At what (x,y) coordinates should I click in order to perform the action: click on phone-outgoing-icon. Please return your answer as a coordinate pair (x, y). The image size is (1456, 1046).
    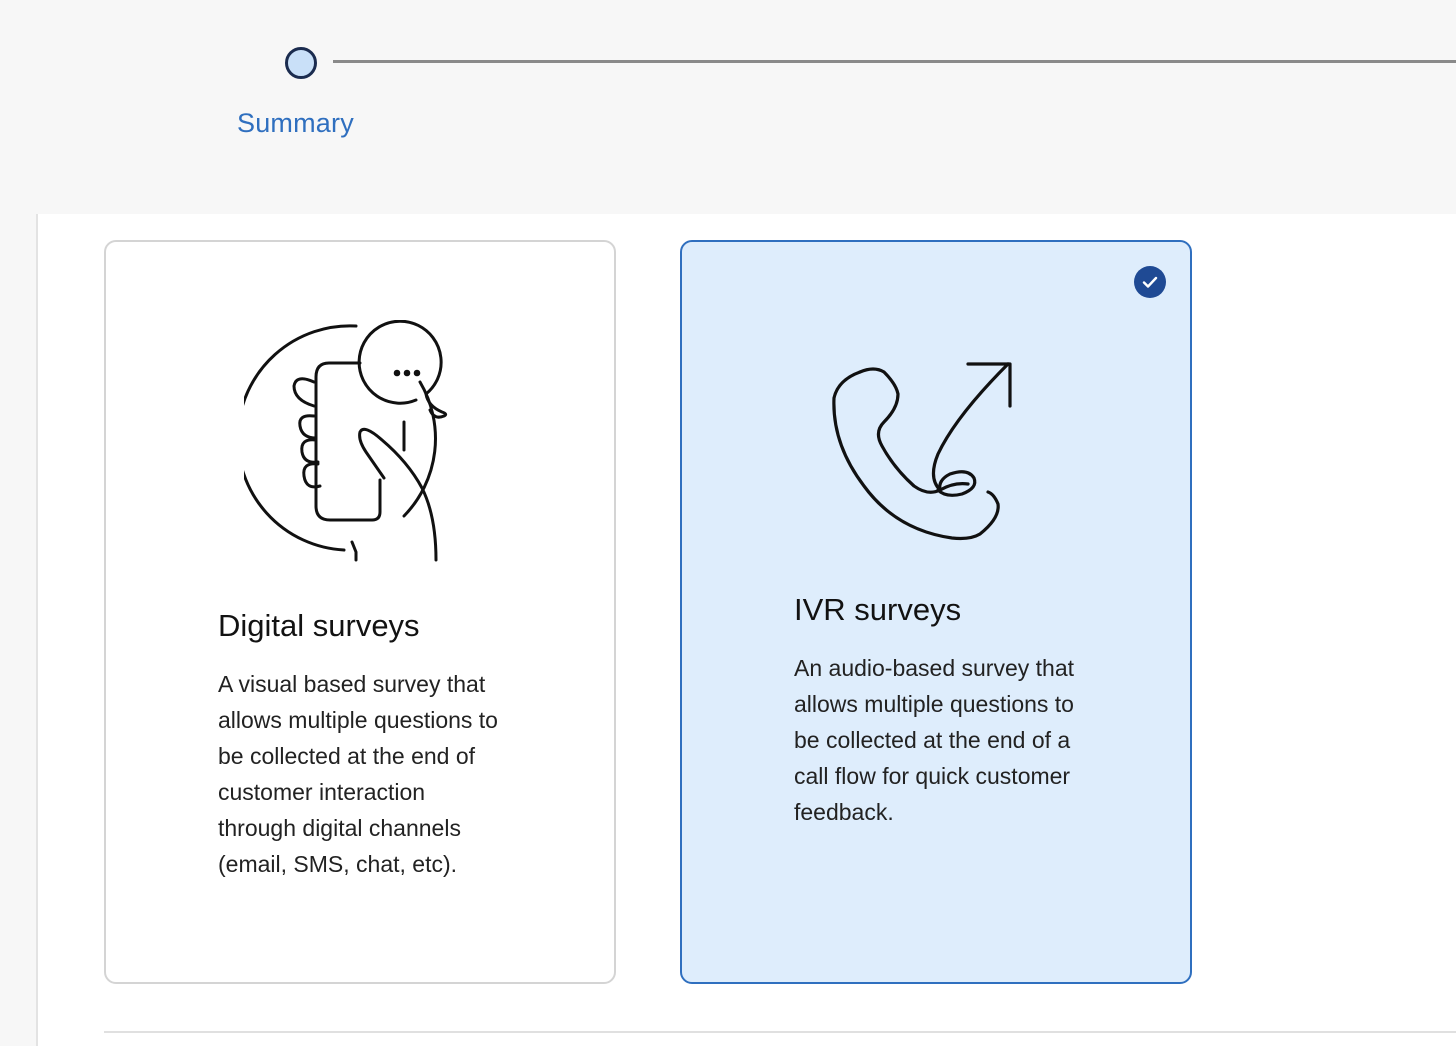
    Looking at the image, I should click on (922, 451).